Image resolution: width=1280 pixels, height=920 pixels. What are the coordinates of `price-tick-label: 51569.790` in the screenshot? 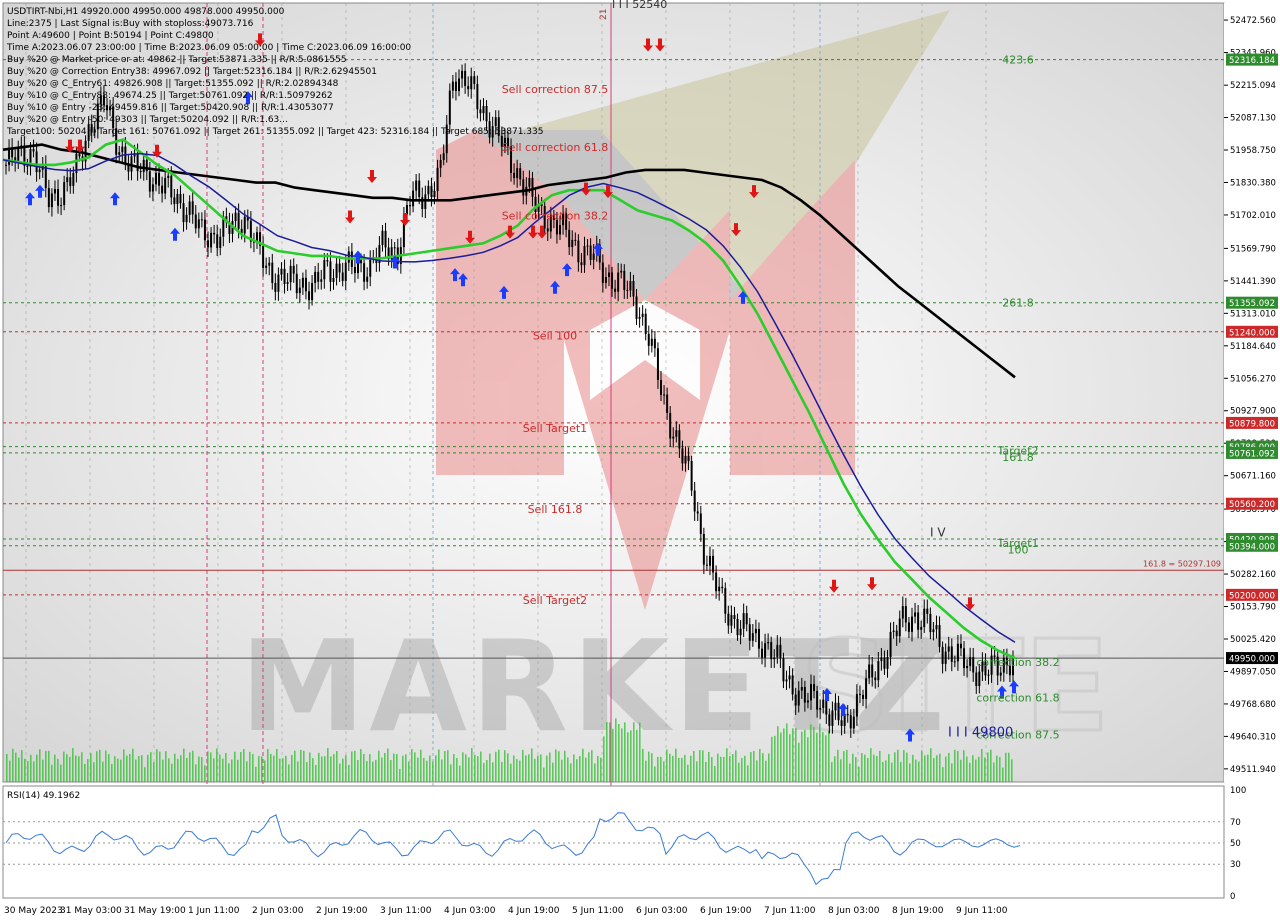 It's located at (1253, 249).